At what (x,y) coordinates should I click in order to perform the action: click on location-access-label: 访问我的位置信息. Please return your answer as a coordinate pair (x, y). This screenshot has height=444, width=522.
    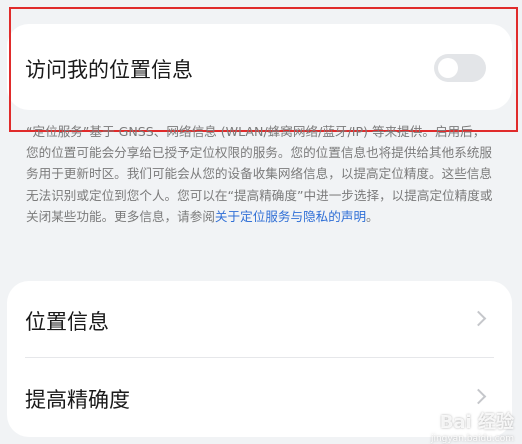
    Looking at the image, I should click on (109, 70).